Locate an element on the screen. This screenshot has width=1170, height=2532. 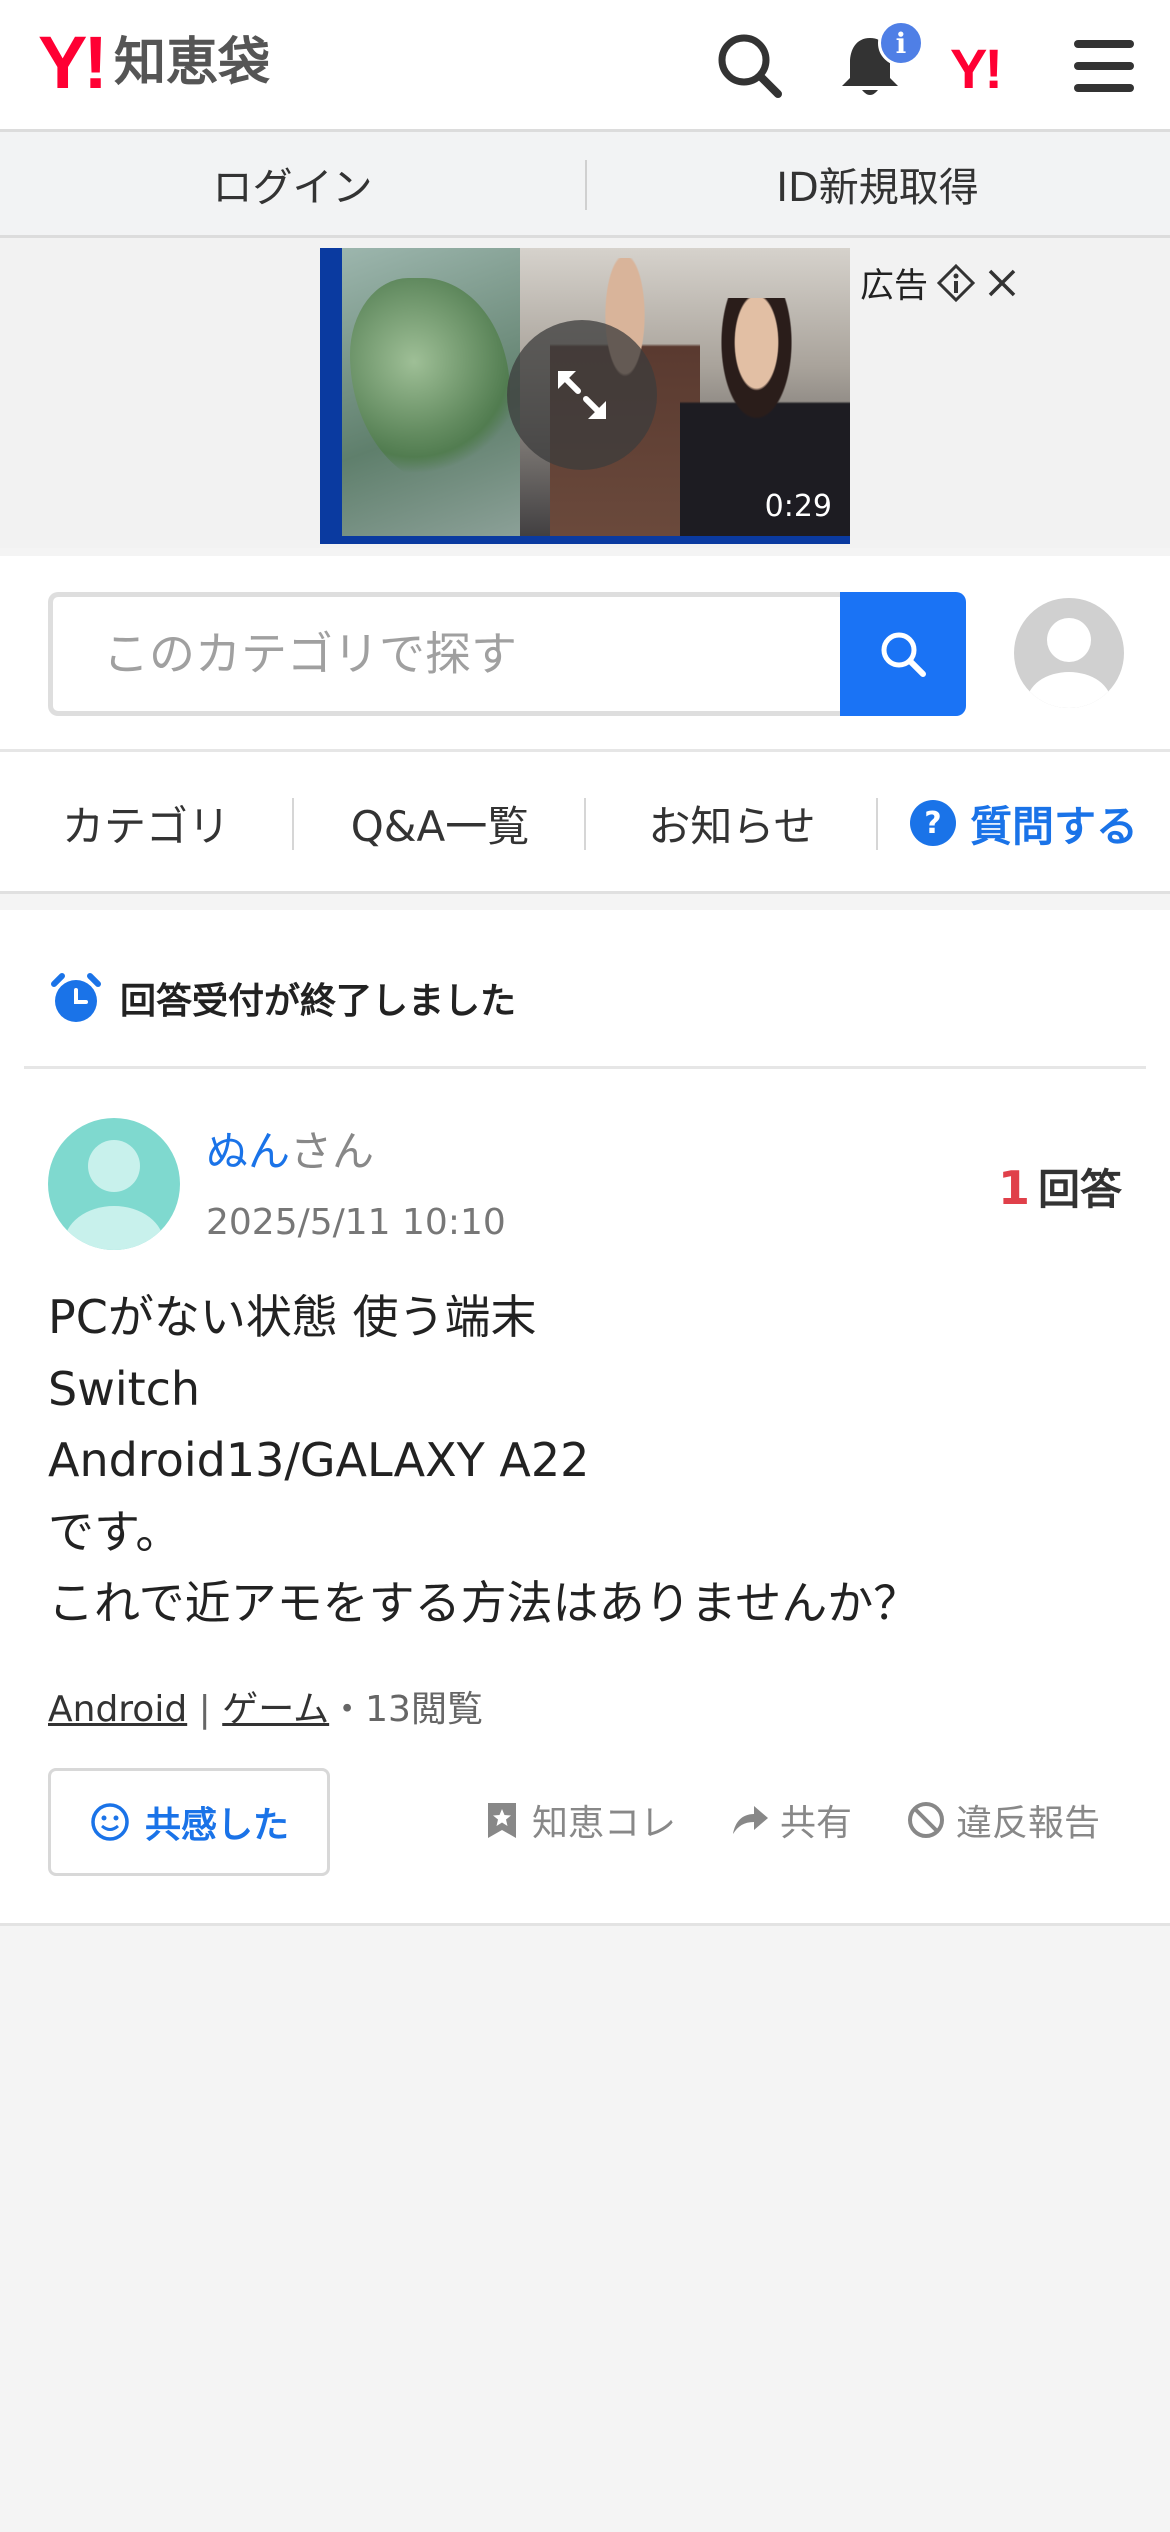
nav-news: お知らせ is located at coordinates (732, 823).